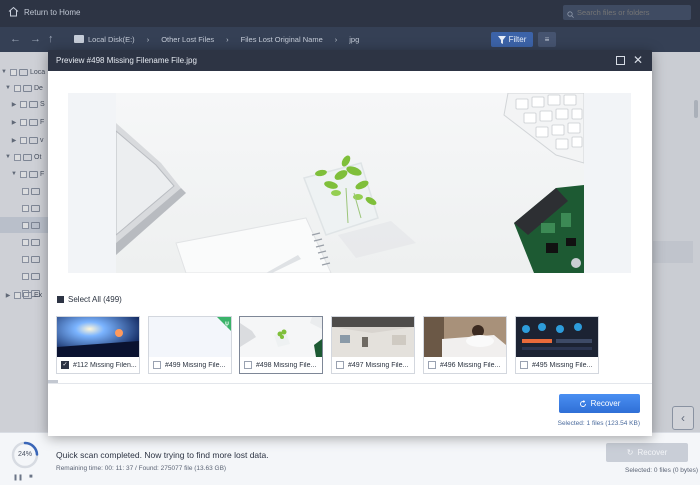 The image size is (700, 485). I want to click on home-icon, so click(13, 13).